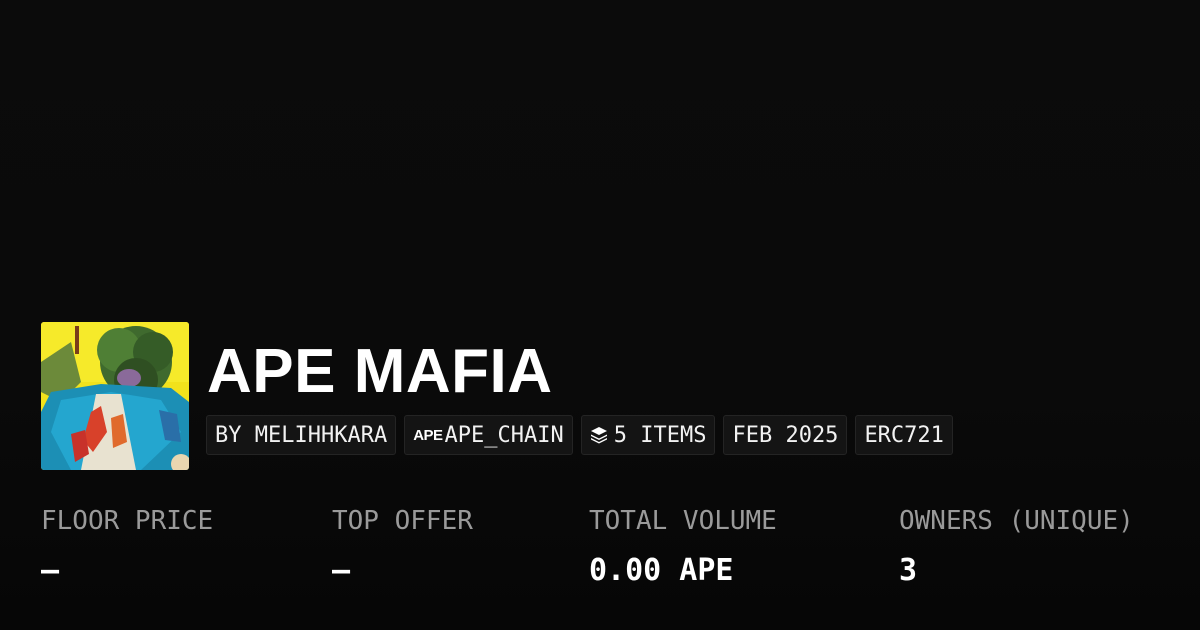  Describe the element at coordinates (50, 570) in the screenshot. I see `floor-price-value: —` at that location.